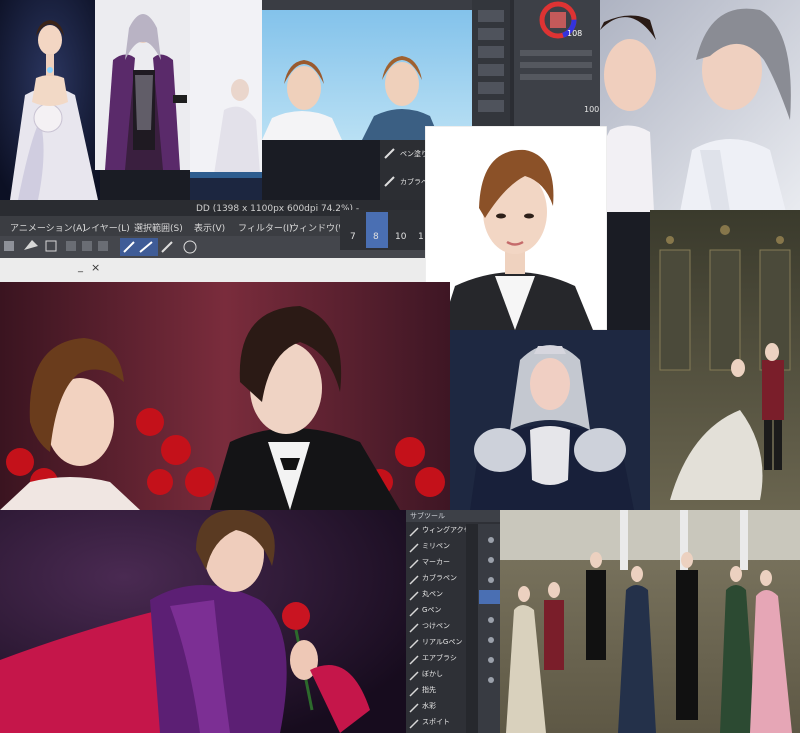 This screenshot has width=800, height=733. What do you see at coordinates (106, 227) in the screenshot?
I see `menu-layer: レイヤー(L)` at bounding box center [106, 227].